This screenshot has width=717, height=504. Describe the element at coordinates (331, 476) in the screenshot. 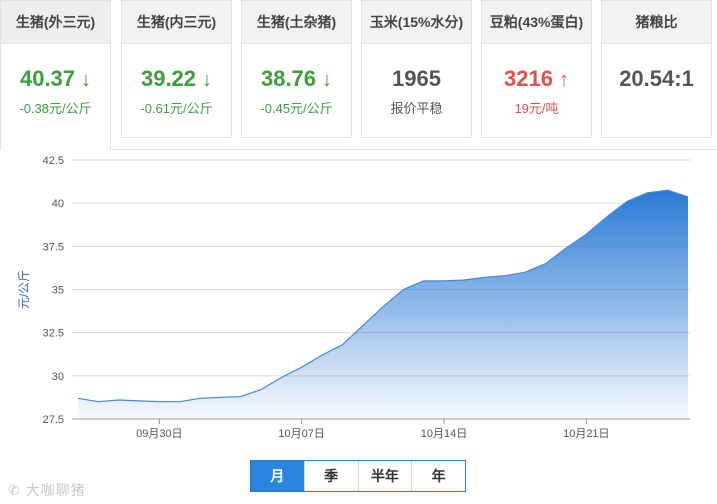

I see `tab-quarter: 季` at that location.